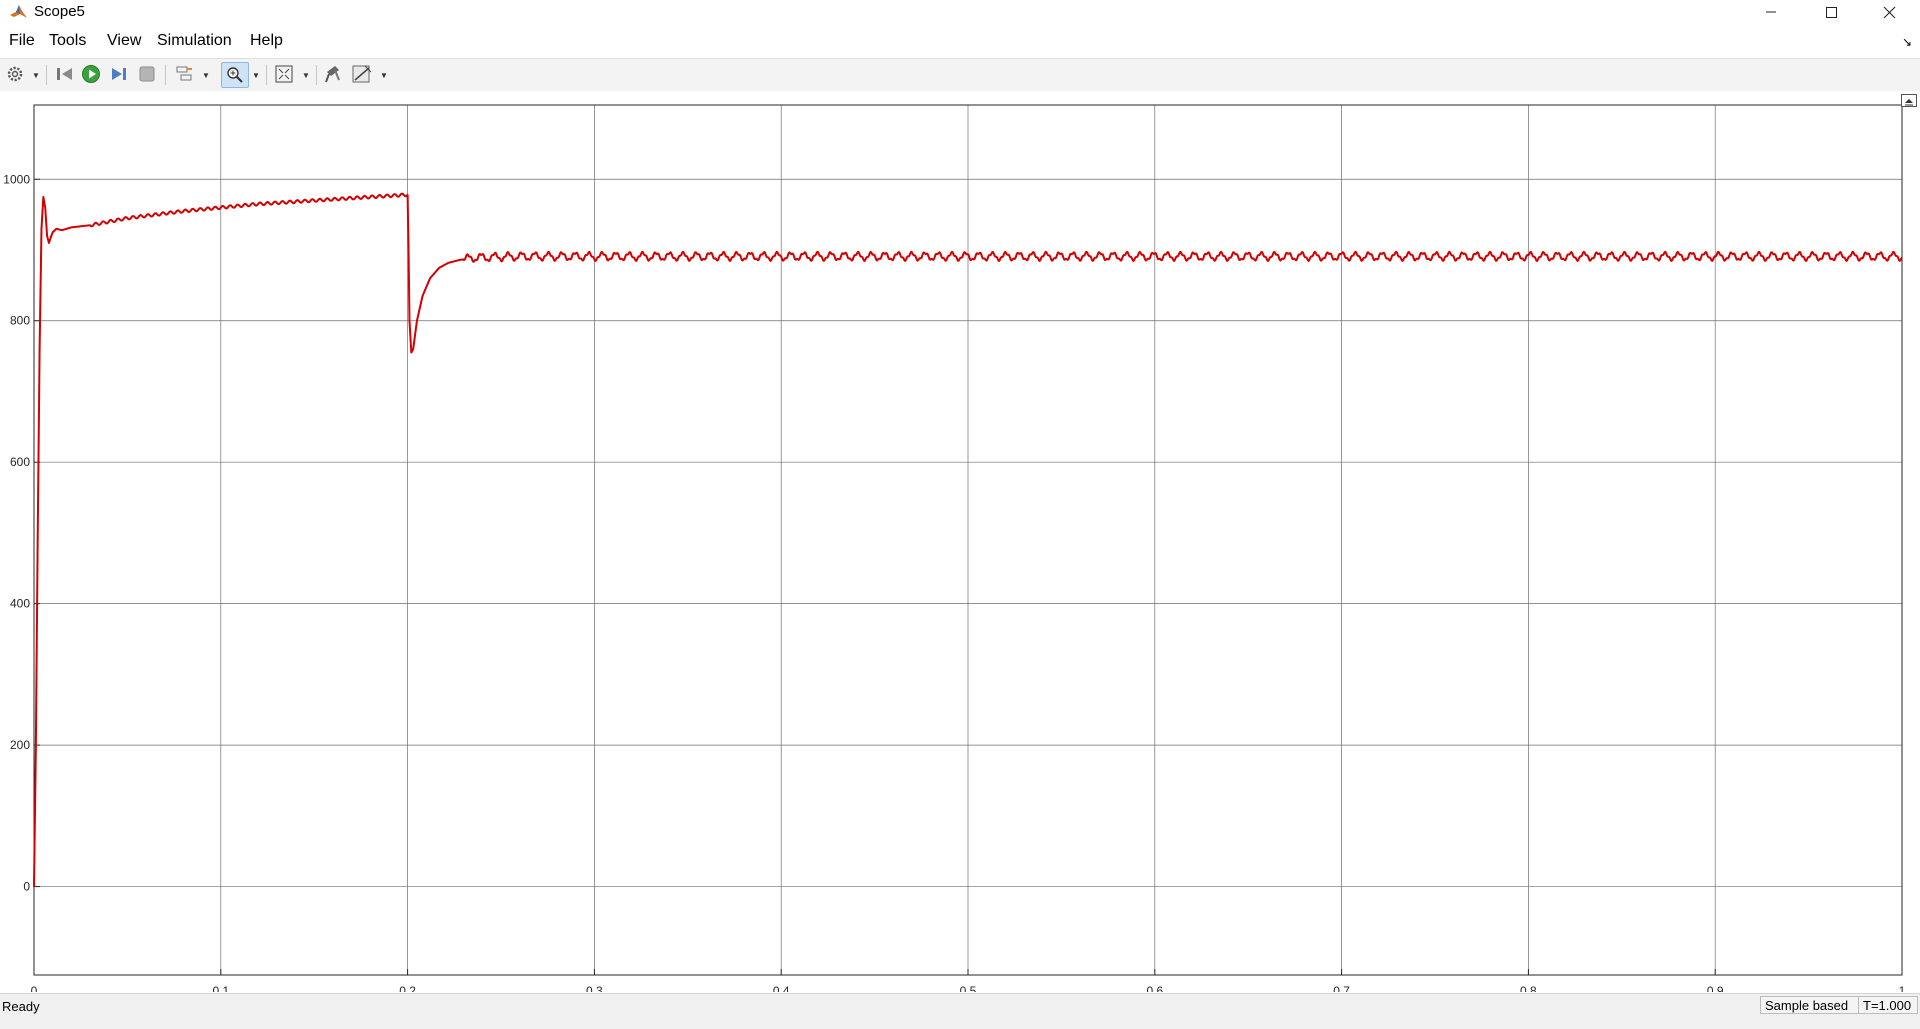 The height and width of the screenshot is (1029, 1920). I want to click on dock-arrow-icon: ↘, so click(1907, 42).